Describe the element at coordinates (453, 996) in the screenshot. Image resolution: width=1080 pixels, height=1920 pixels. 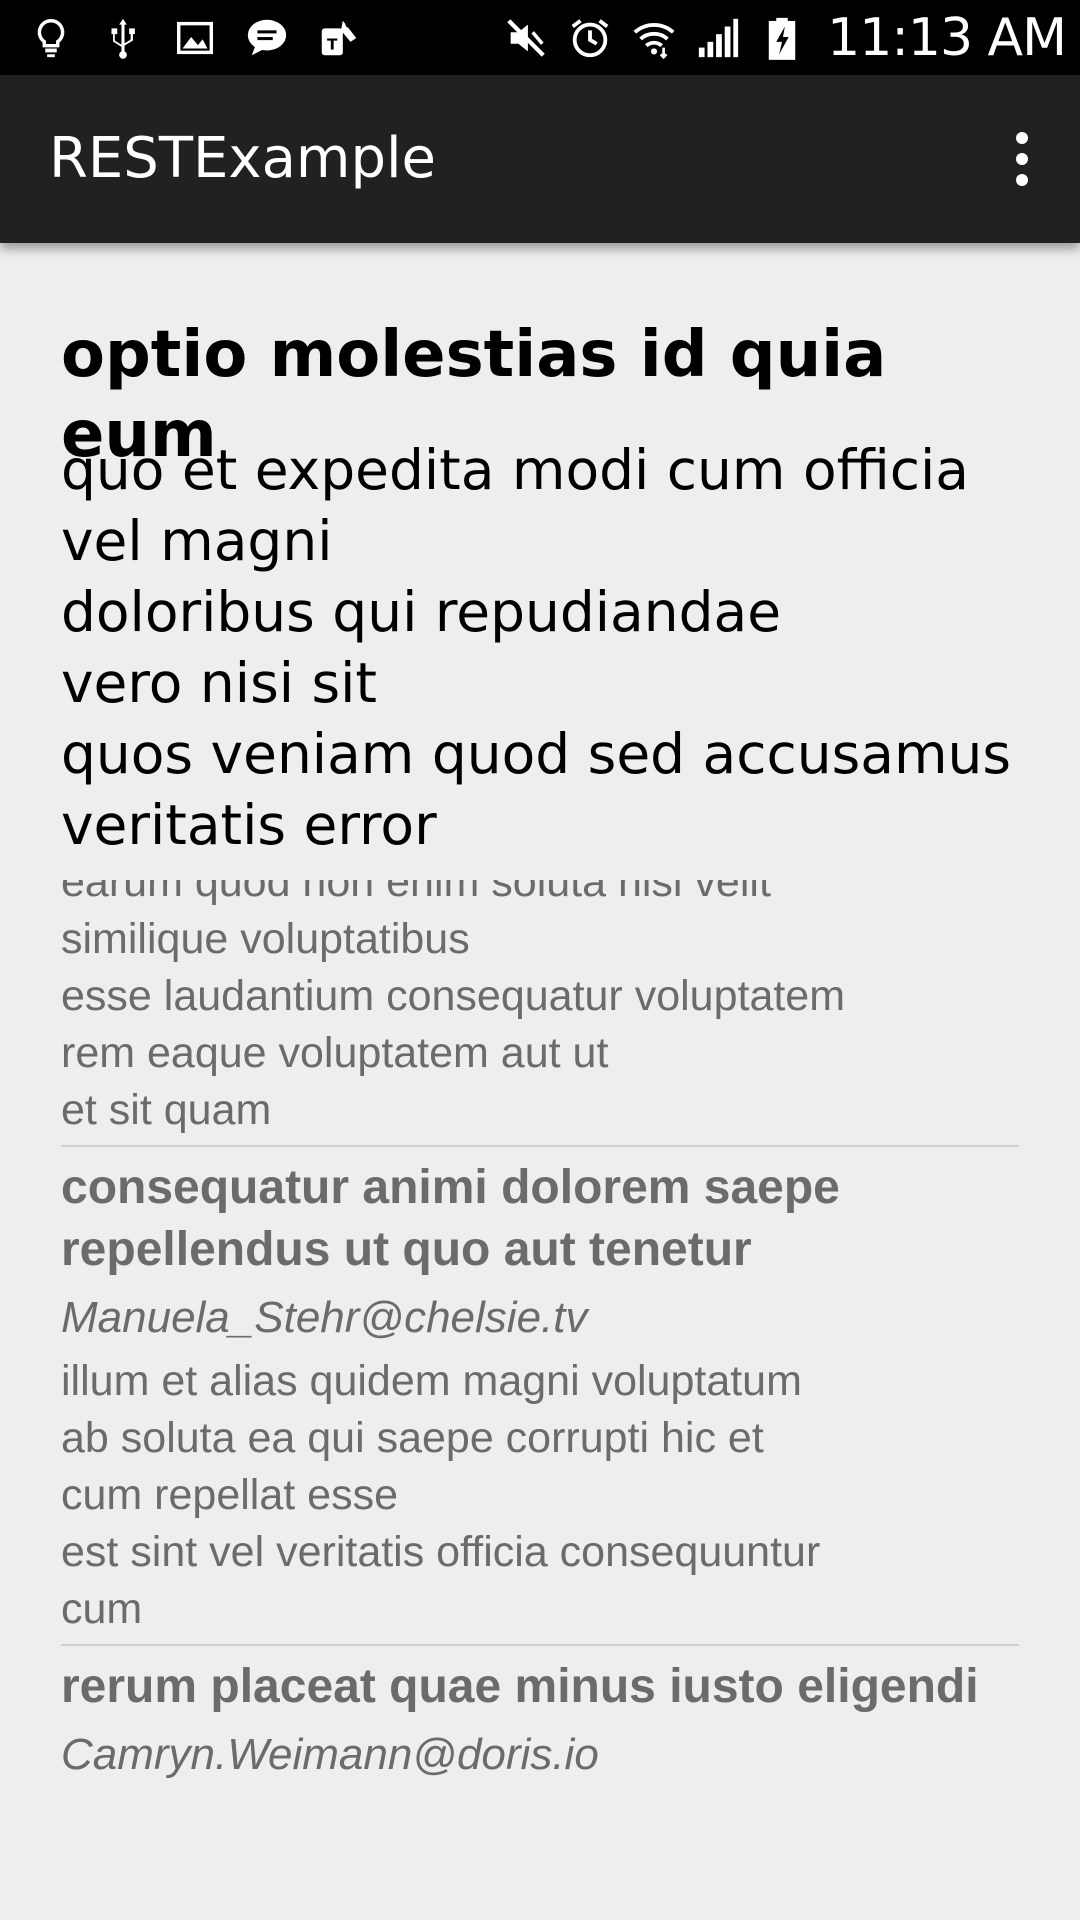
I see `list-item-body-line: esse laudantium consequatur voluptatem` at that location.